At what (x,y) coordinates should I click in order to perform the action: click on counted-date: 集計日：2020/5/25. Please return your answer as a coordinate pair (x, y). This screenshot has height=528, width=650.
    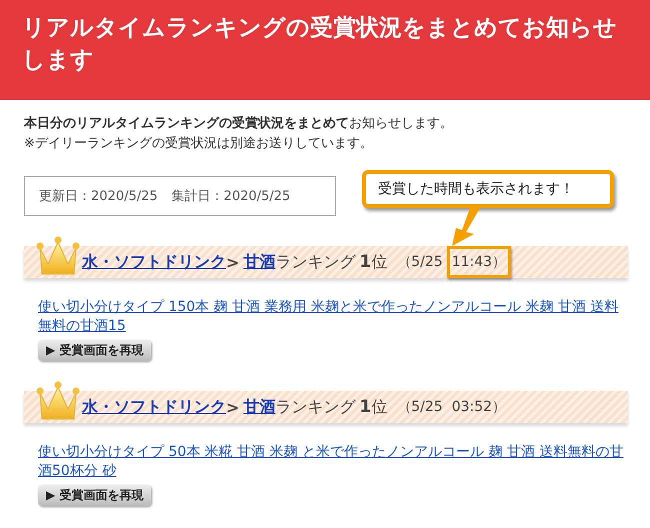
    Looking at the image, I should click on (231, 196).